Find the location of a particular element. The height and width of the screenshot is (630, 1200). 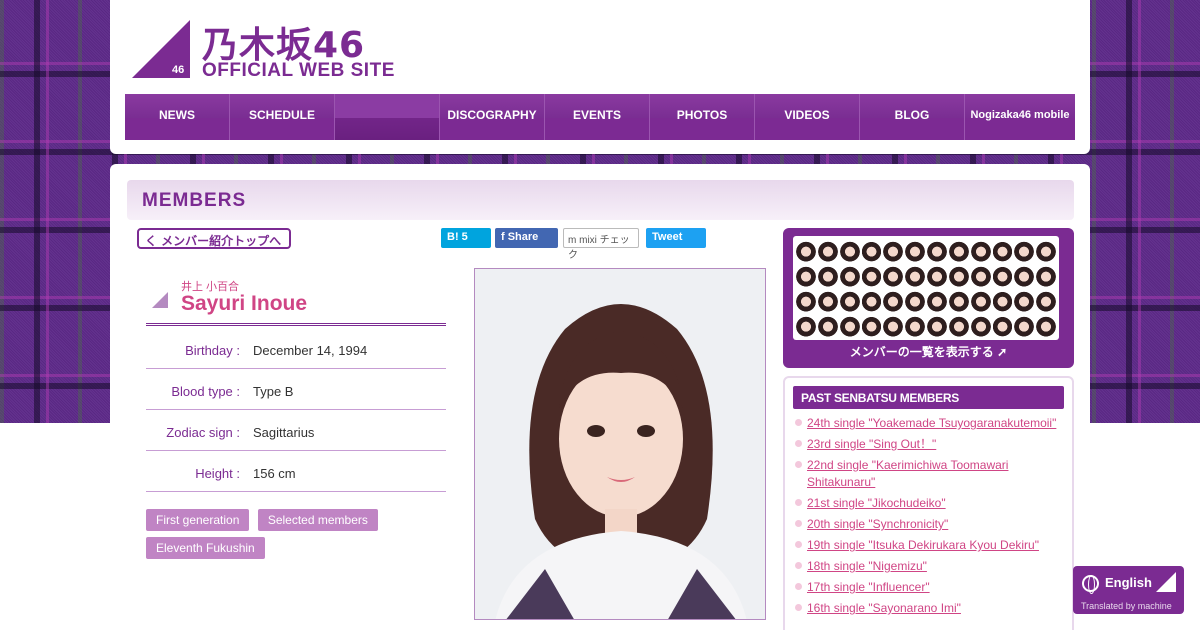

senbatsu-link: 23rd single "Sing Out！" is located at coordinates (928, 444).